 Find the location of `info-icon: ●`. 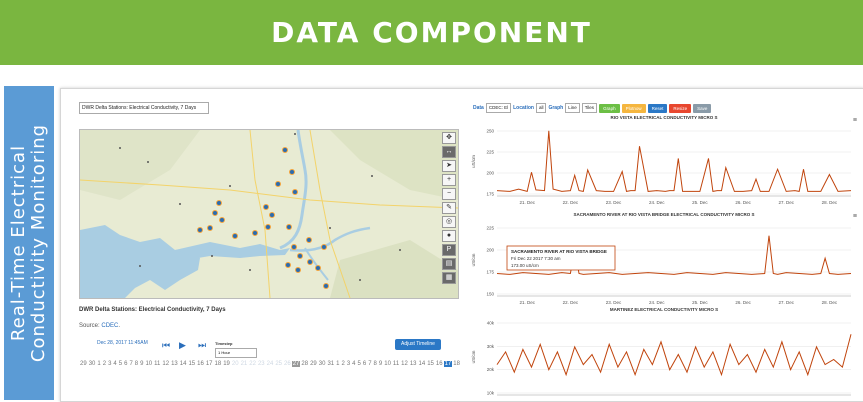

info-icon: ● is located at coordinates (449, 236).